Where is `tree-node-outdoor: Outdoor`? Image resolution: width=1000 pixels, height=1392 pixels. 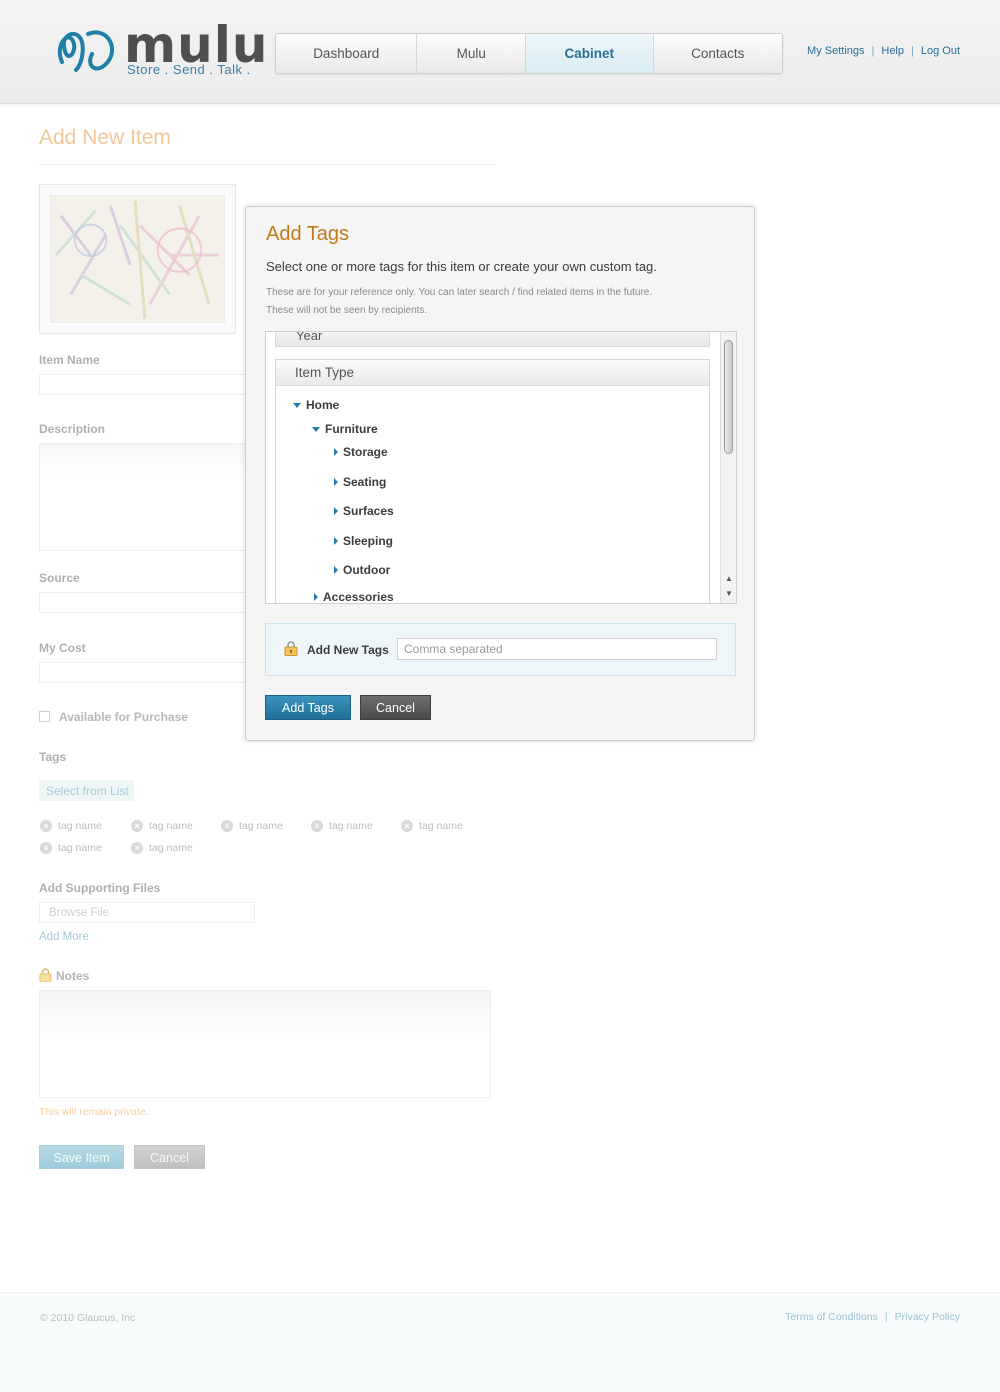
tree-node-outdoor: Outdoor is located at coordinates (362, 570).